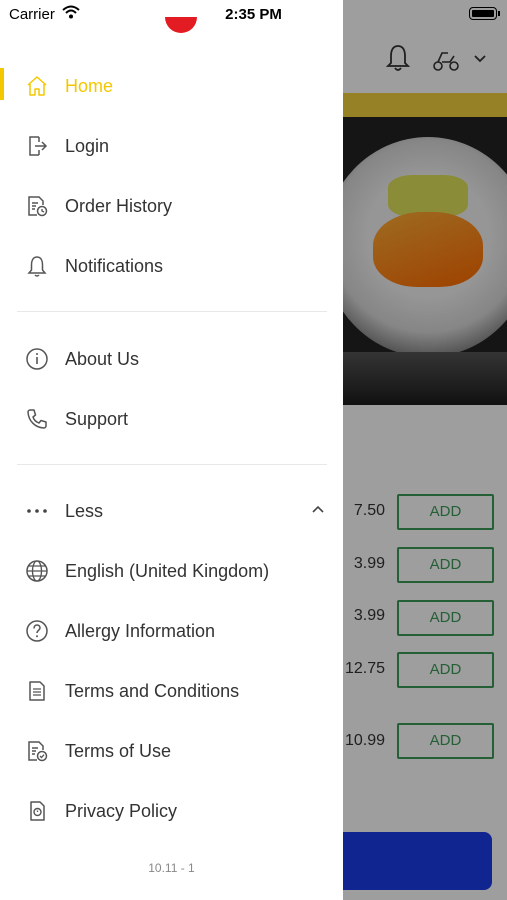 Image resolution: width=507 pixels, height=900 pixels. I want to click on menu-item-terms-of-use: Terms of Use, so click(171, 751).